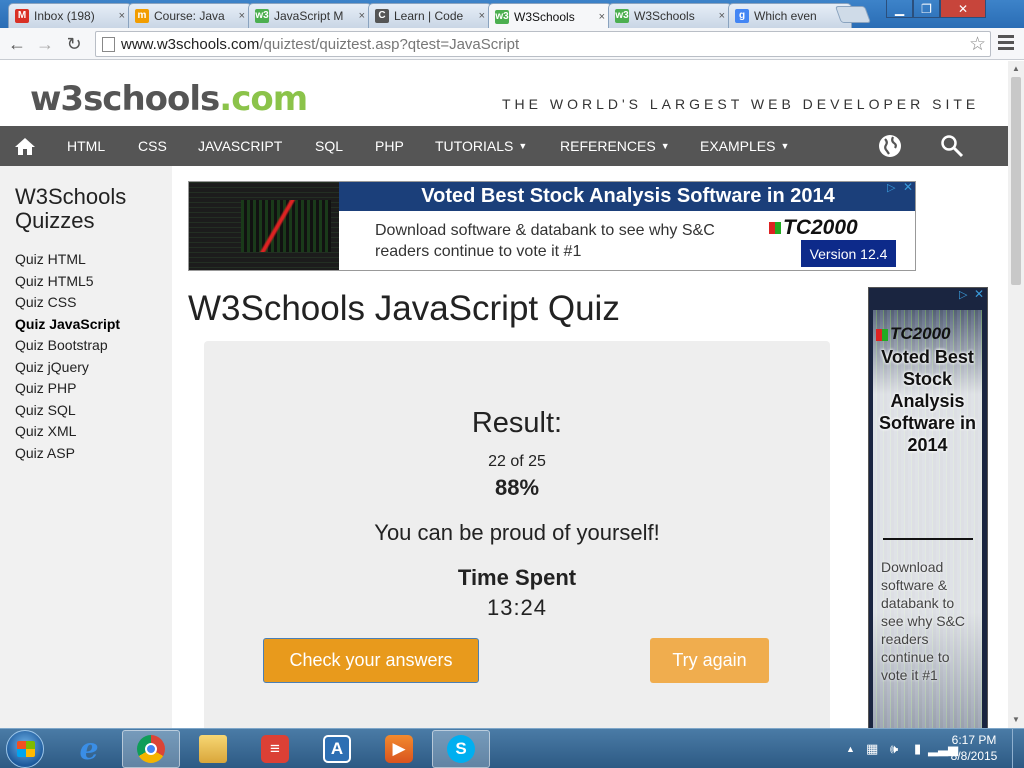  Describe the element at coordinates (67, 324) in the screenshot. I see `sidebar-item-quiz-javascript: Quiz JavaScript` at that location.